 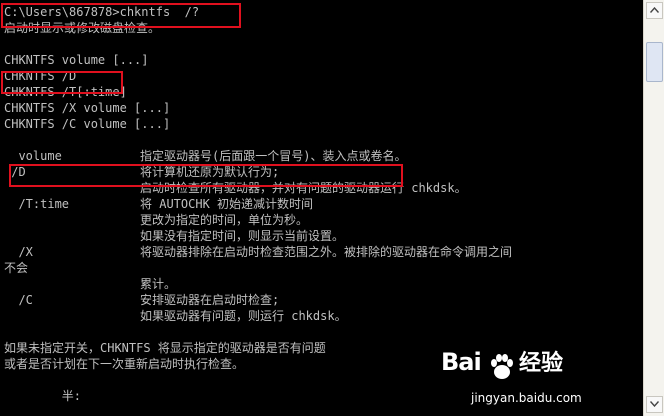 What do you see at coordinates (210, 172) in the screenshot?
I see `option-desc: 将计算机还原为默认行为;` at bounding box center [210, 172].